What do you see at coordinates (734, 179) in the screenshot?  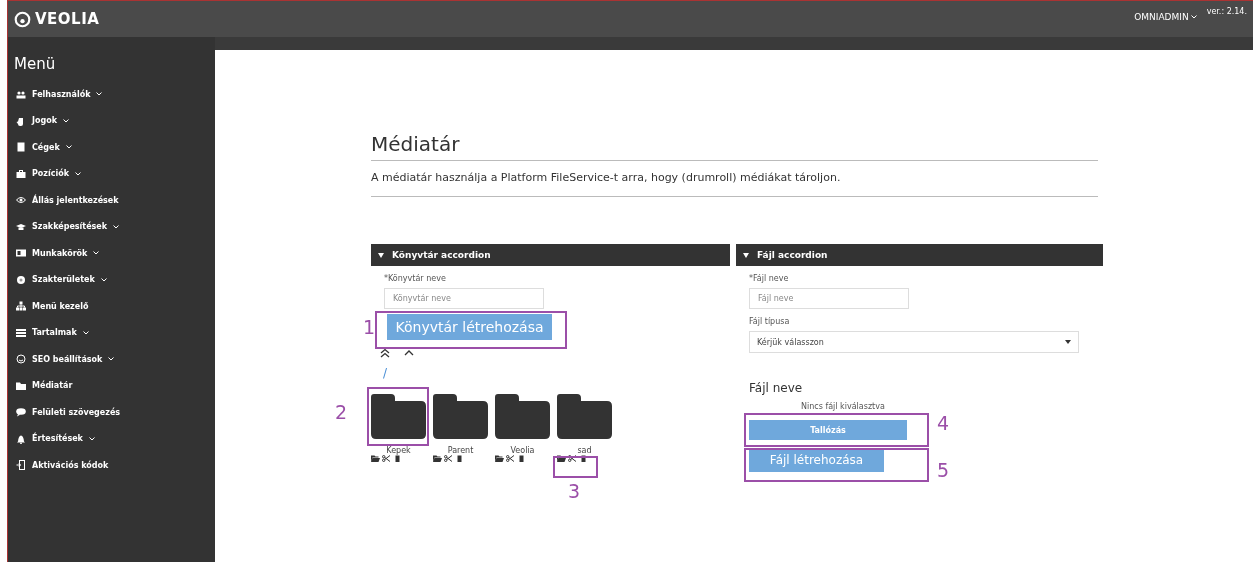 I see `page-description: A médiatár használja a Platform FileService-t arra, hogy (drumroll) médiákat tároljon.` at bounding box center [734, 179].